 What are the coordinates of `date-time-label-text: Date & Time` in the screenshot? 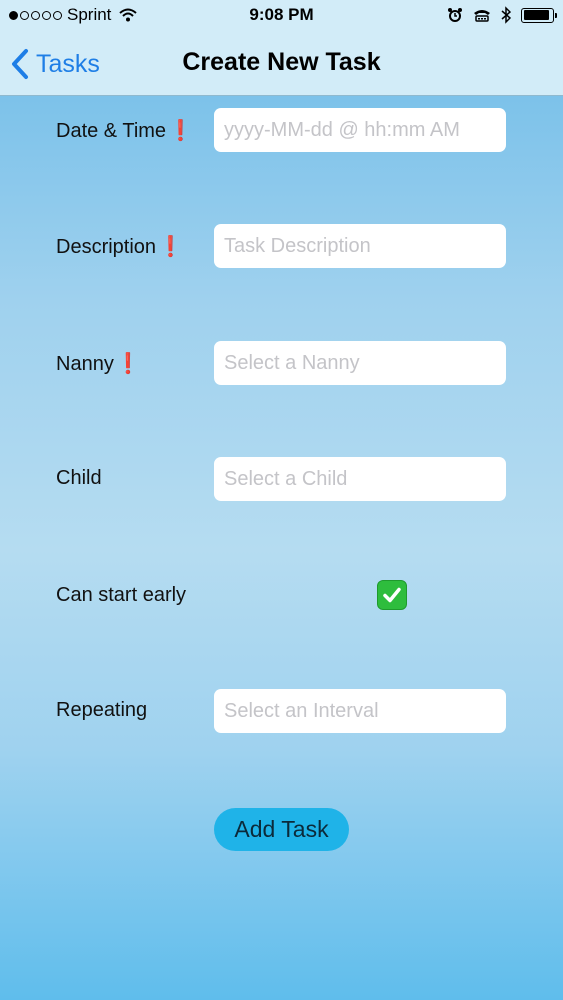 It's located at (111, 131).